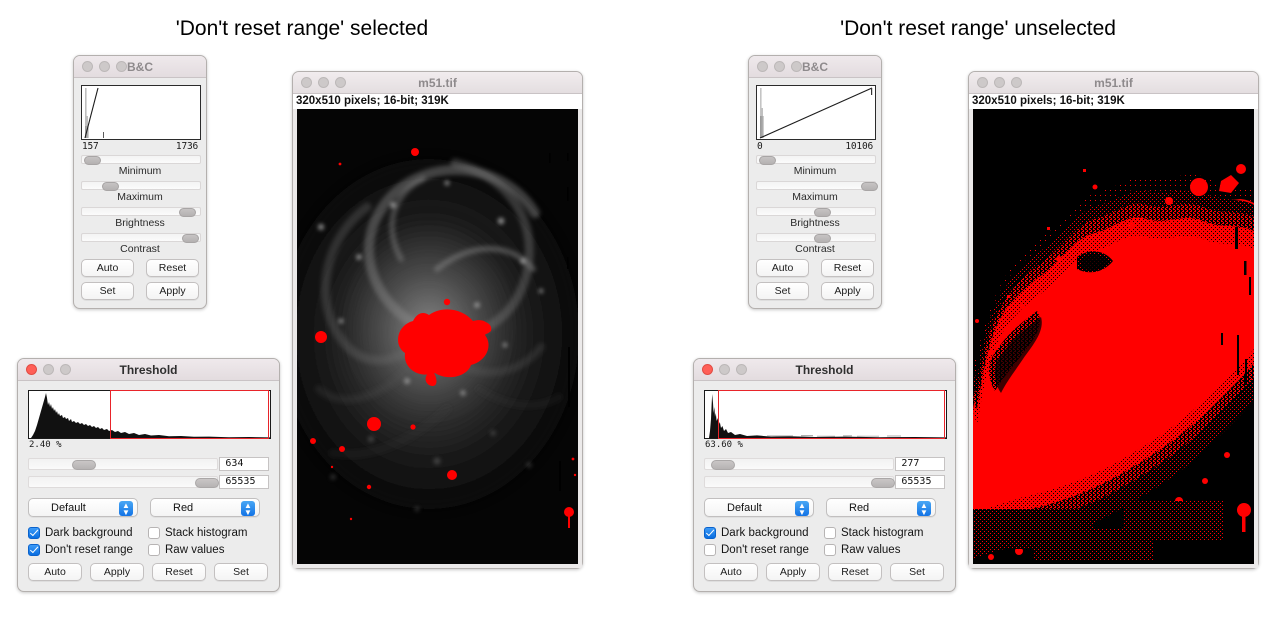  Describe the element at coordinates (817, 186) in the screenshot. I see `bc-right-maximum-slider` at that location.